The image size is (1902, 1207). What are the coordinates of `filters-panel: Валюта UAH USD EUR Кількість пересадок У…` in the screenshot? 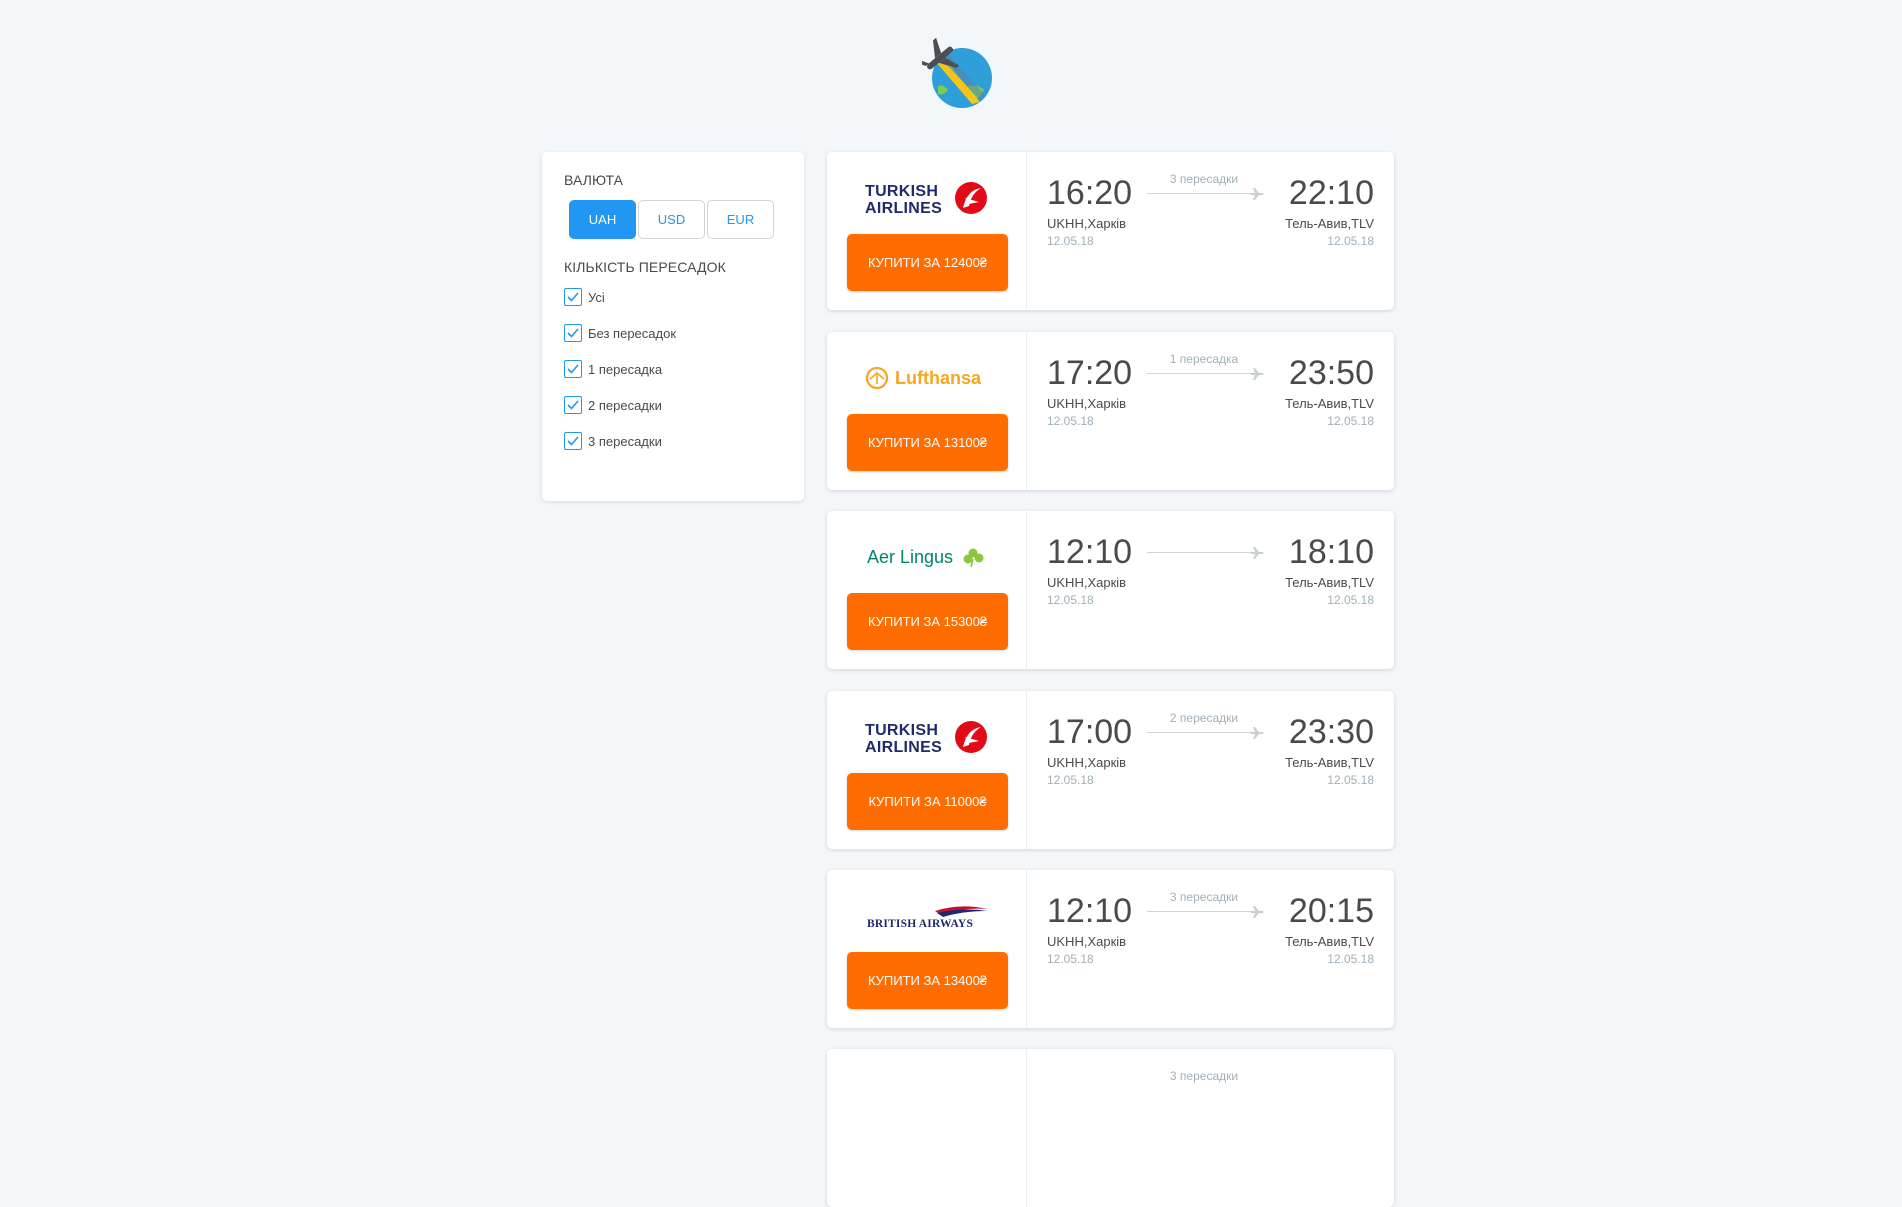 It's located at (673, 326).